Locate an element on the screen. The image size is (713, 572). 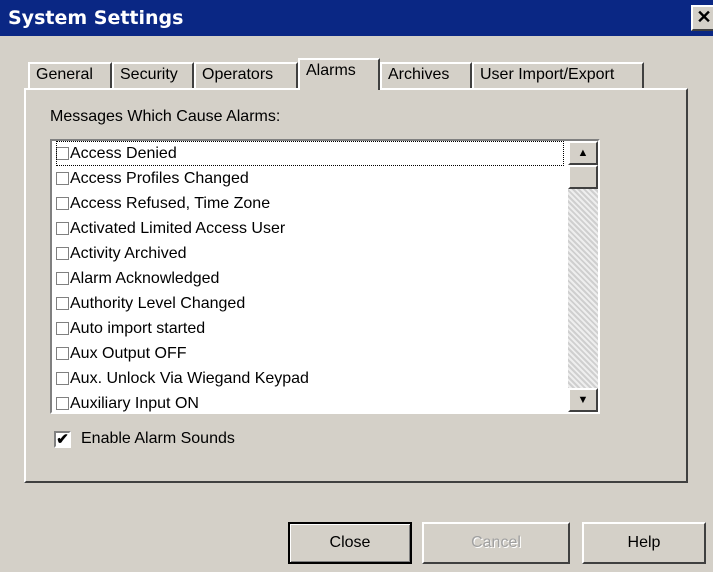
tab-label: Archives is located at coordinates (419, 74).